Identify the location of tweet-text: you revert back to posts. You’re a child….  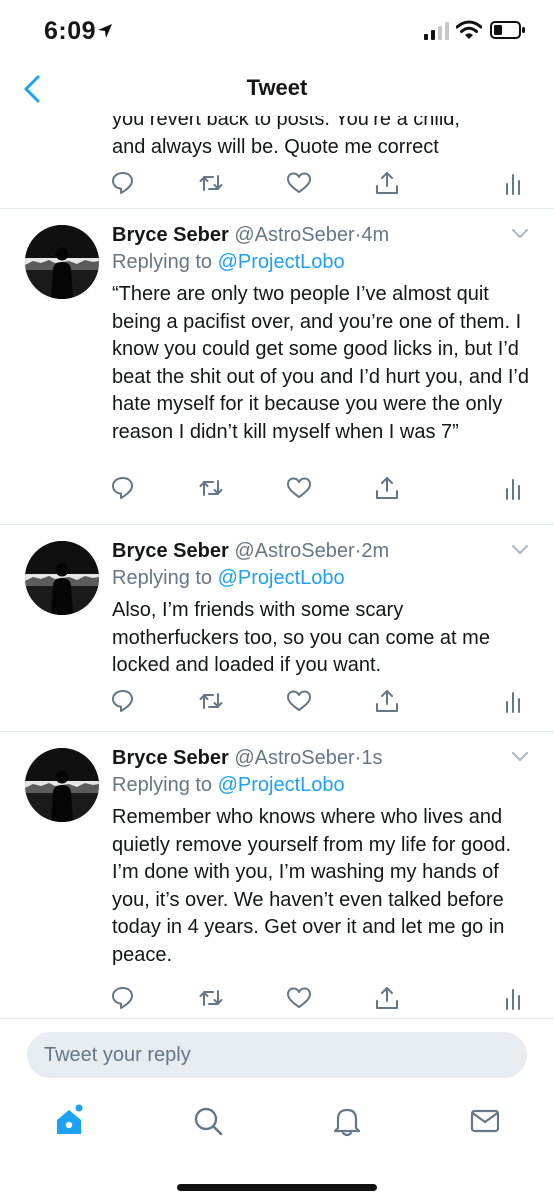
(286, 137).